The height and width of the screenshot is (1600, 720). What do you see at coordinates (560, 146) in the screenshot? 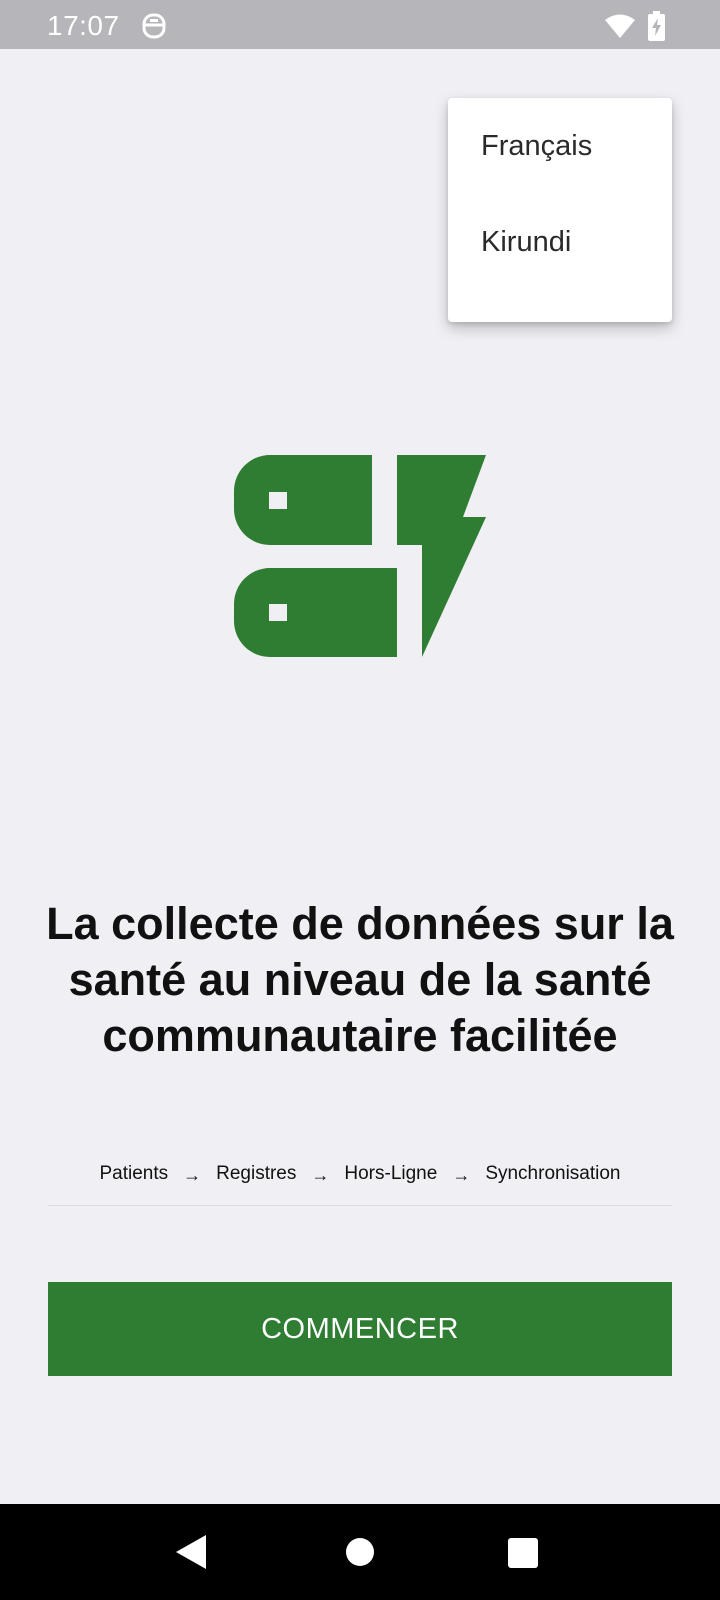
I see `menu-item-francais: Français` at bounding box center [560, 146].